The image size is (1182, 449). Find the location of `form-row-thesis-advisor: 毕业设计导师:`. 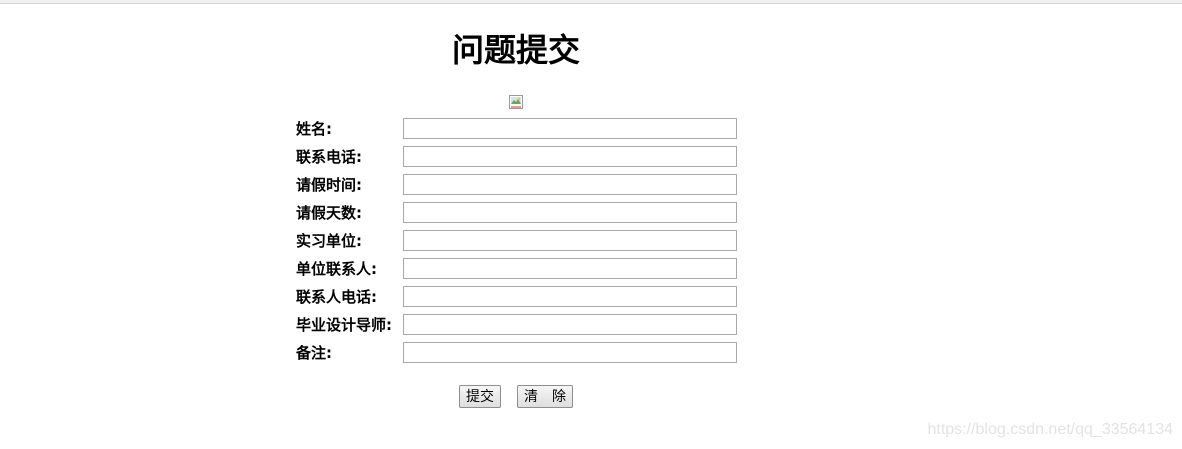

form-row-thesis-advisor: 毕业设计导师: is located at coordinates (517, 325).